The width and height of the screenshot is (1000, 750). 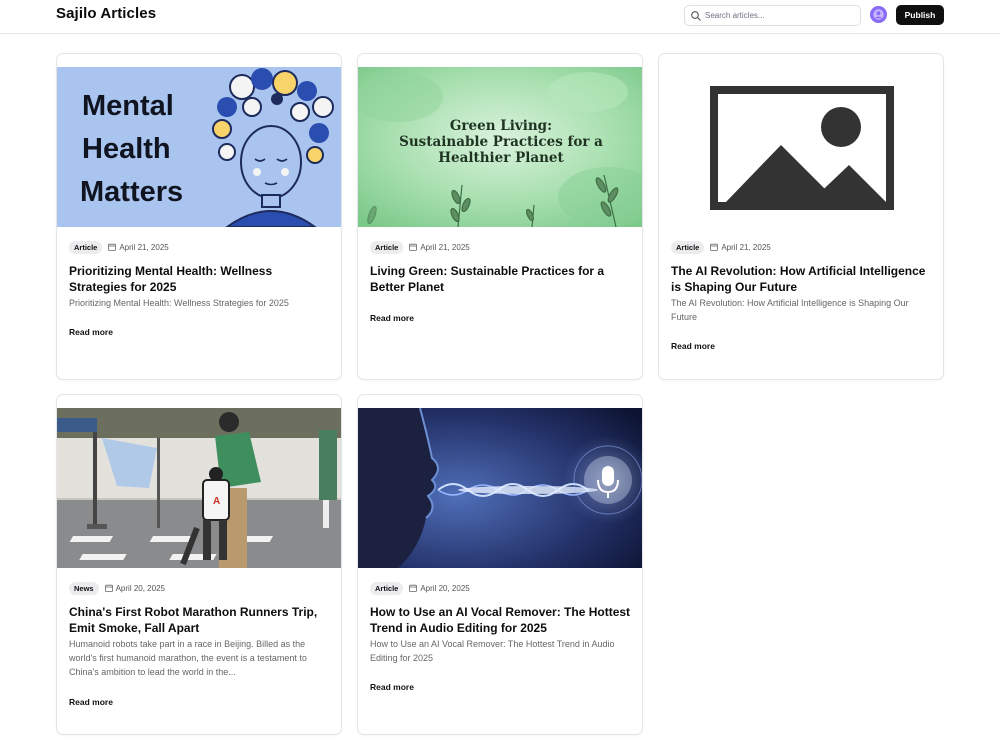 I want to click on article-meta: News April 20, 2025, so click(x=117, y=588).